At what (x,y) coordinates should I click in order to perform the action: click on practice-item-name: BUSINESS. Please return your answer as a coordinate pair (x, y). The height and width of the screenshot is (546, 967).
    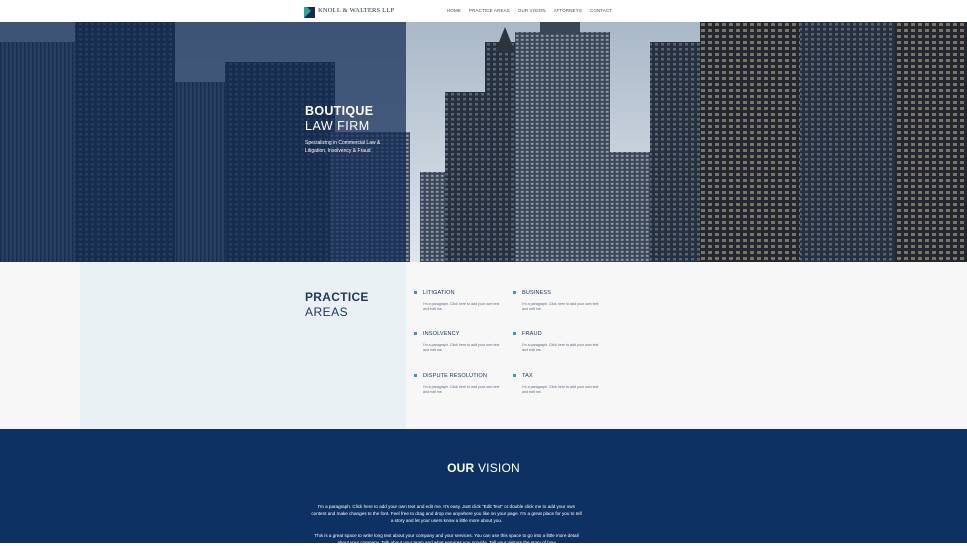
    Looking at the image, I should click on (537, 293).